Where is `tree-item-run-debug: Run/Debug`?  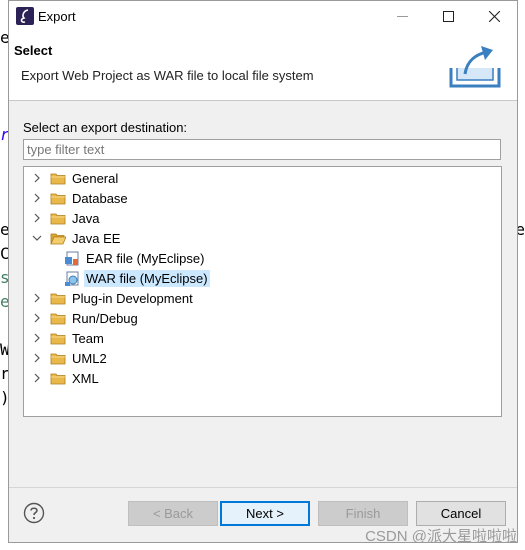 tree-item-run-debug: Run/Debug is located at coordinates (85, 318).